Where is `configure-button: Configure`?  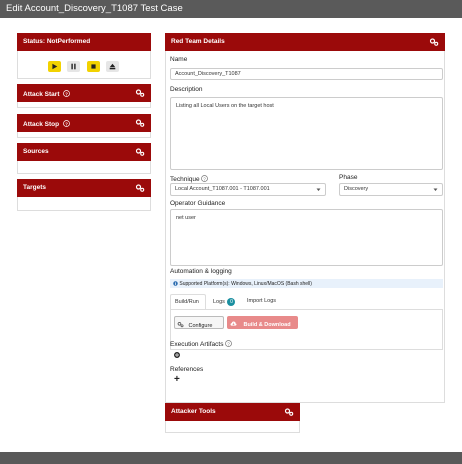 configure-button: Configure is located at coordinates (199, 322).